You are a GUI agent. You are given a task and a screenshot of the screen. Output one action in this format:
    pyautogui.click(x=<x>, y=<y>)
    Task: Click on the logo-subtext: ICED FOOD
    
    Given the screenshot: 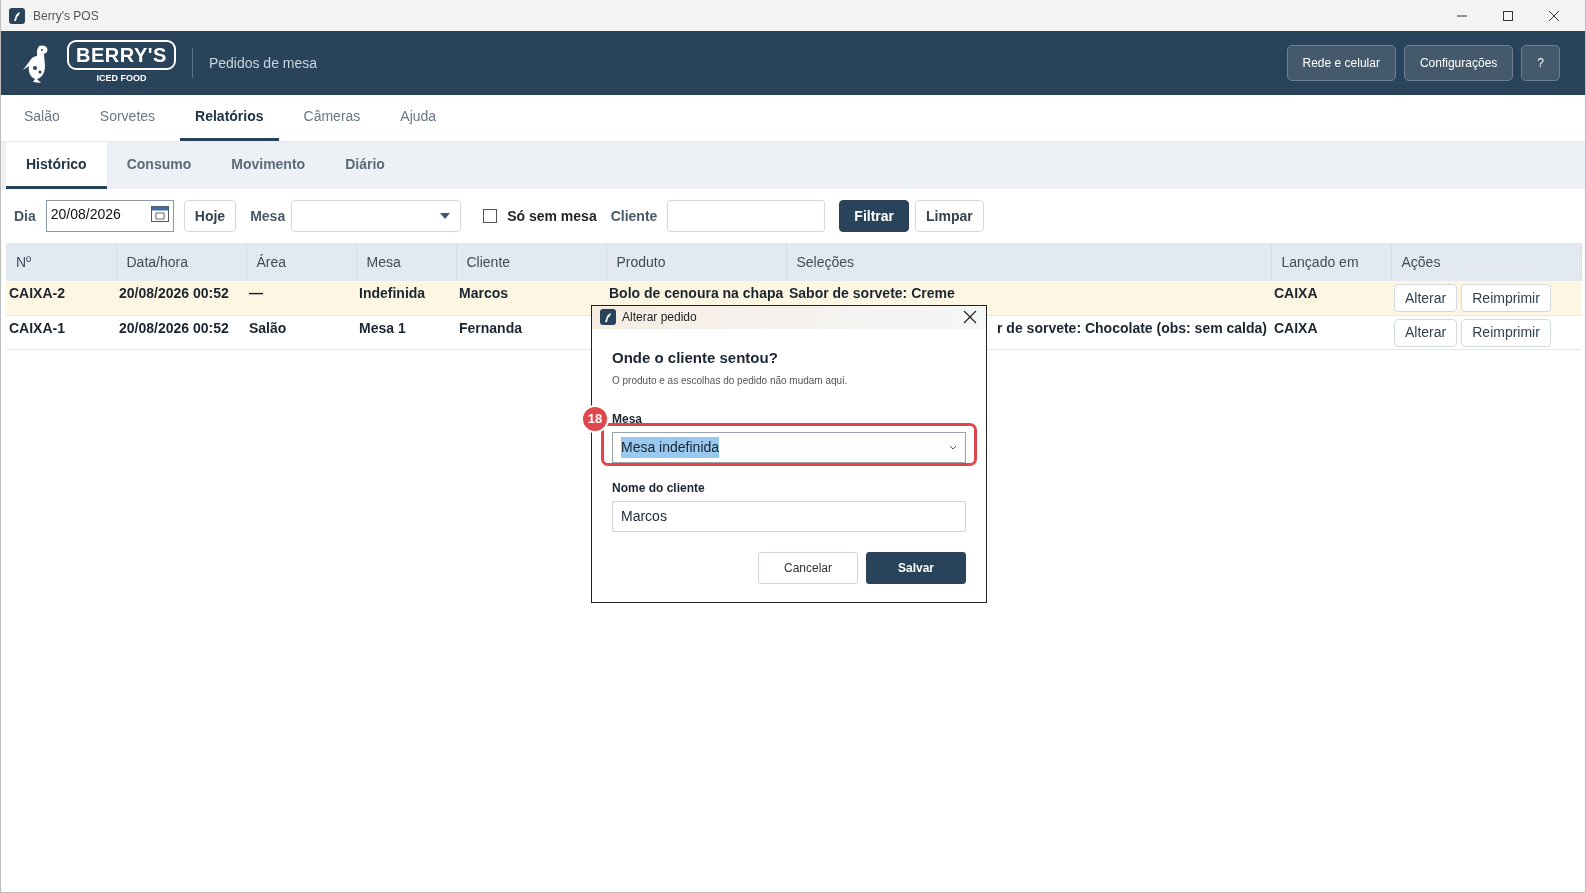 What is the action you would take?
    pyautogui.click(x=121, y=79)
    